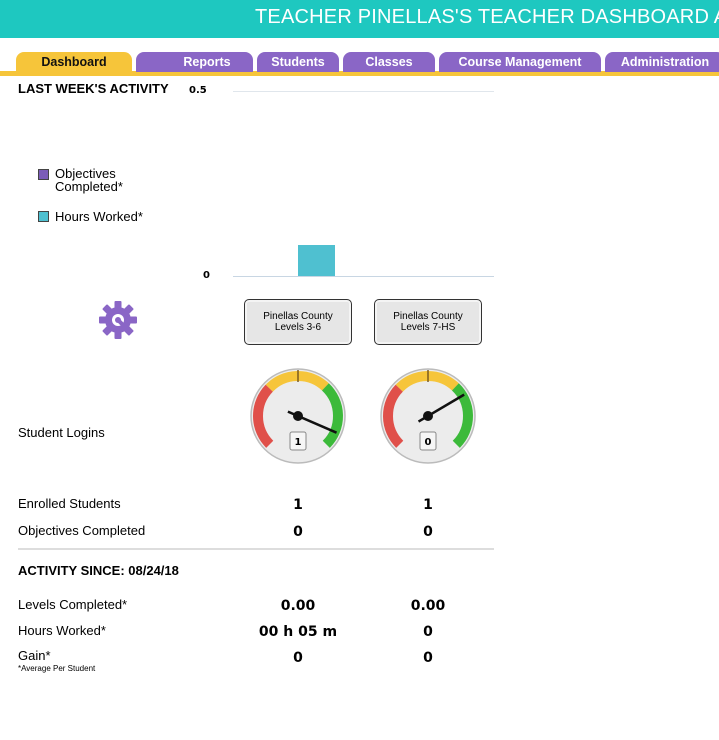  I want to click on course-button-levels-7-hs: Pinellas County Levels 7-HS, so click(428, 322).